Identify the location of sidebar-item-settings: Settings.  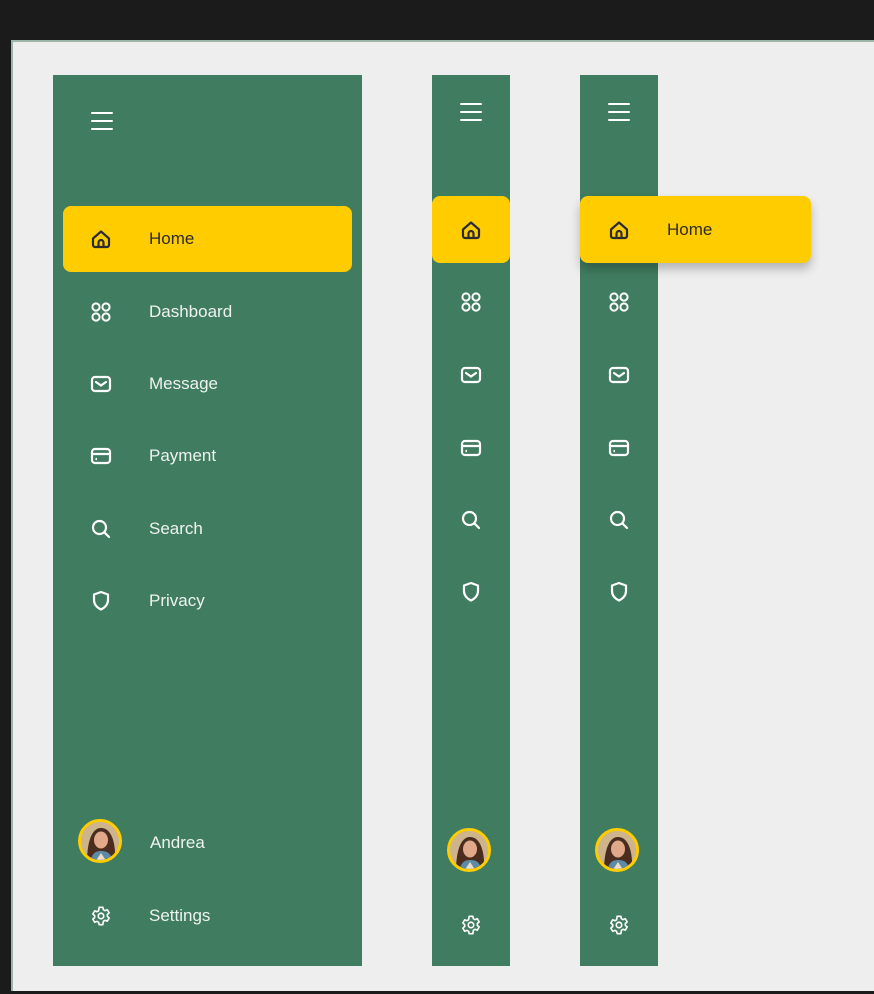
(207, 916).